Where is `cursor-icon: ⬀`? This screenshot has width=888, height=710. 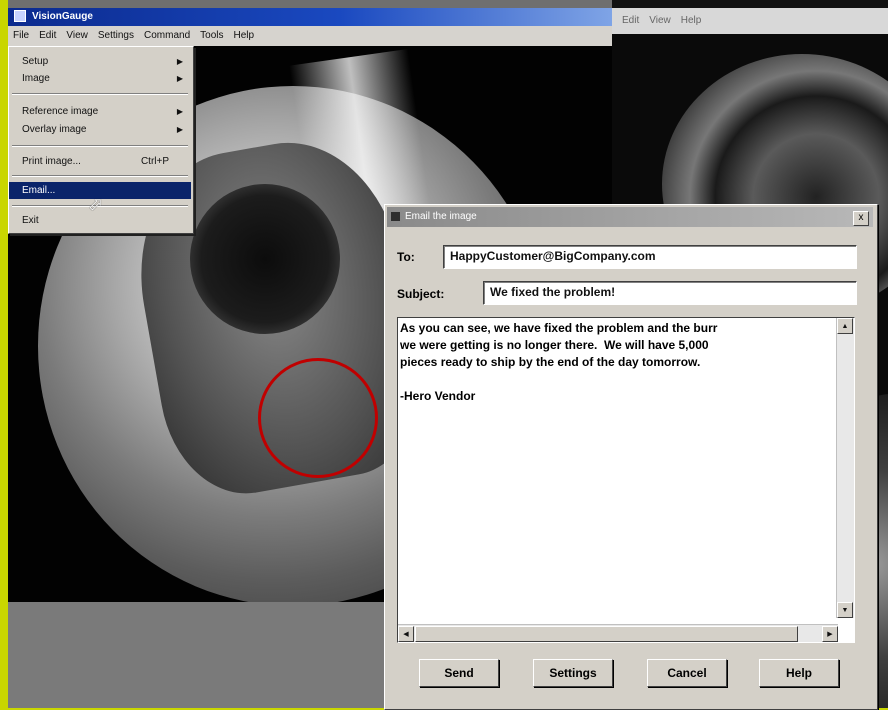
cursor-icon: ⬀ is located at coordinates (96, 204).